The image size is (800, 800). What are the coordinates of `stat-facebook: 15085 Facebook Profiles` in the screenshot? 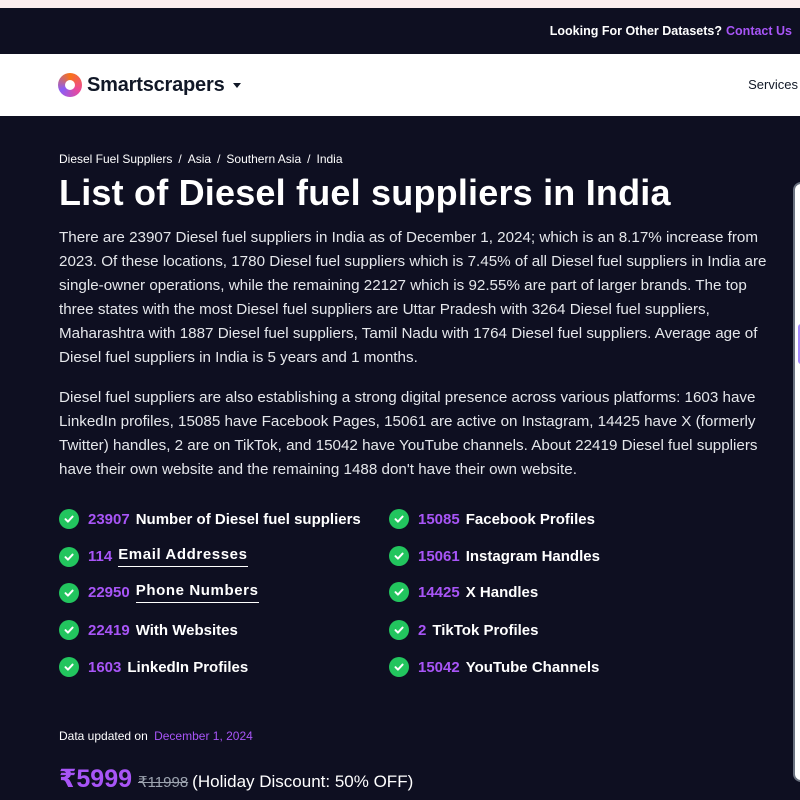 It's located at (492, 519).